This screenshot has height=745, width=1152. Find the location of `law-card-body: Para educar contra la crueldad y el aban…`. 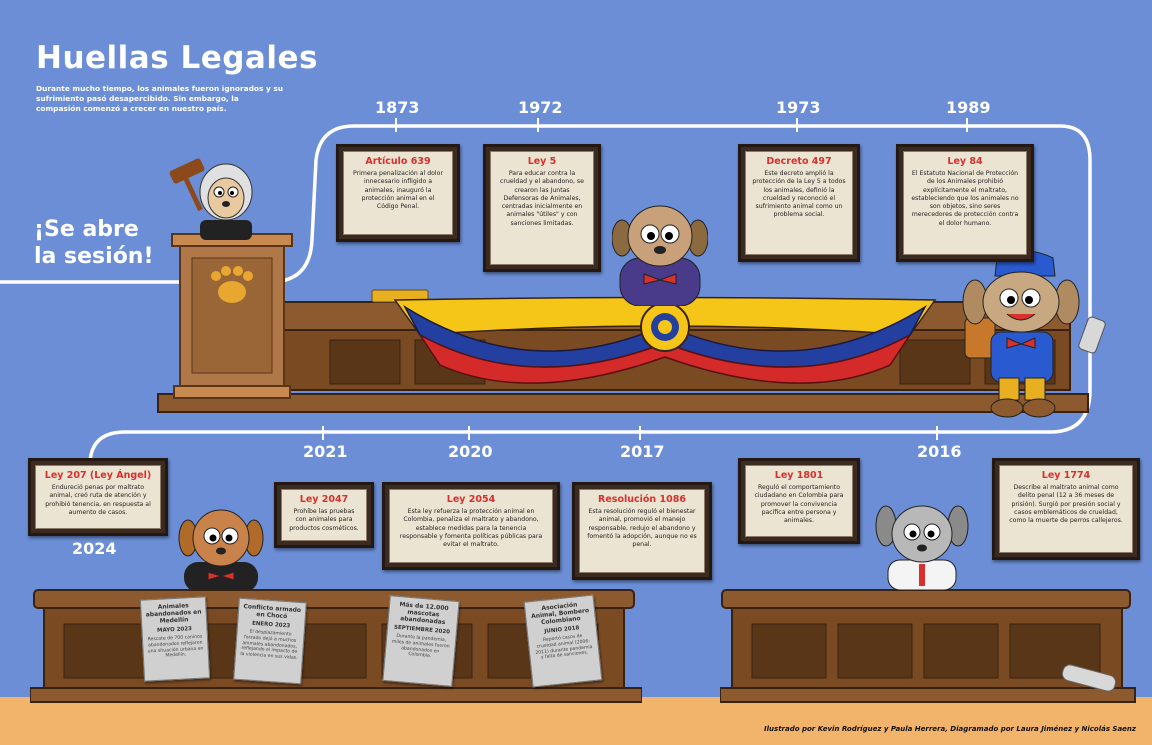

law-card-body: Para educar contra la crueldad y el aban… is located at coordinates (542, 198).